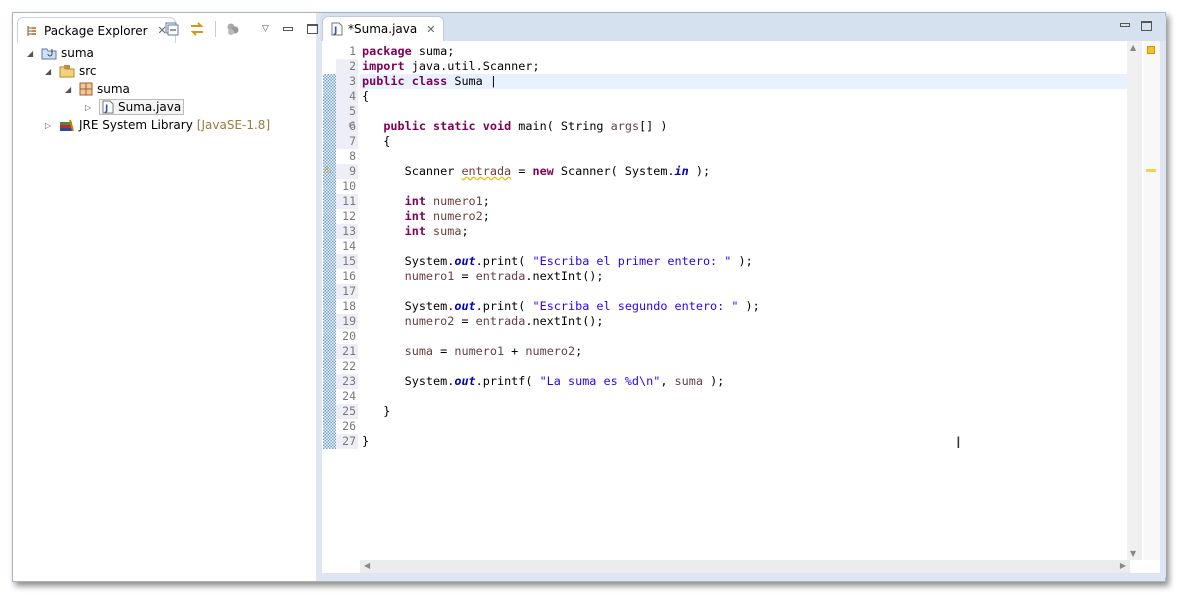 This screenshot has width=1187, height=601. What do you see at coordinates (49, 54) in the screenshot?
I see `java-project-icon` at bounding box center [49, 54].